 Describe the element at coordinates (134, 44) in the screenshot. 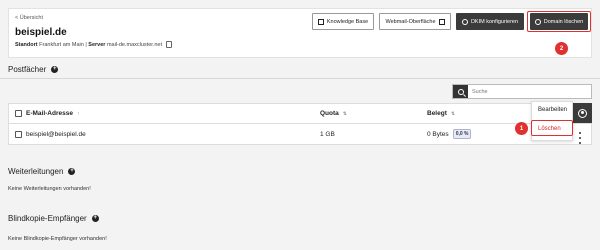

I see `server-value: mail-de.maxcluster.net` at that location.